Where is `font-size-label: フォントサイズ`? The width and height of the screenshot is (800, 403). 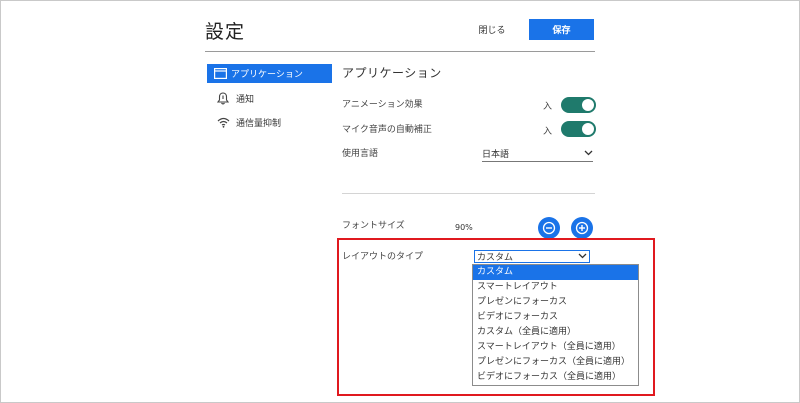
font-size-label: フォントサイズ is located at coordinates (373, 226).